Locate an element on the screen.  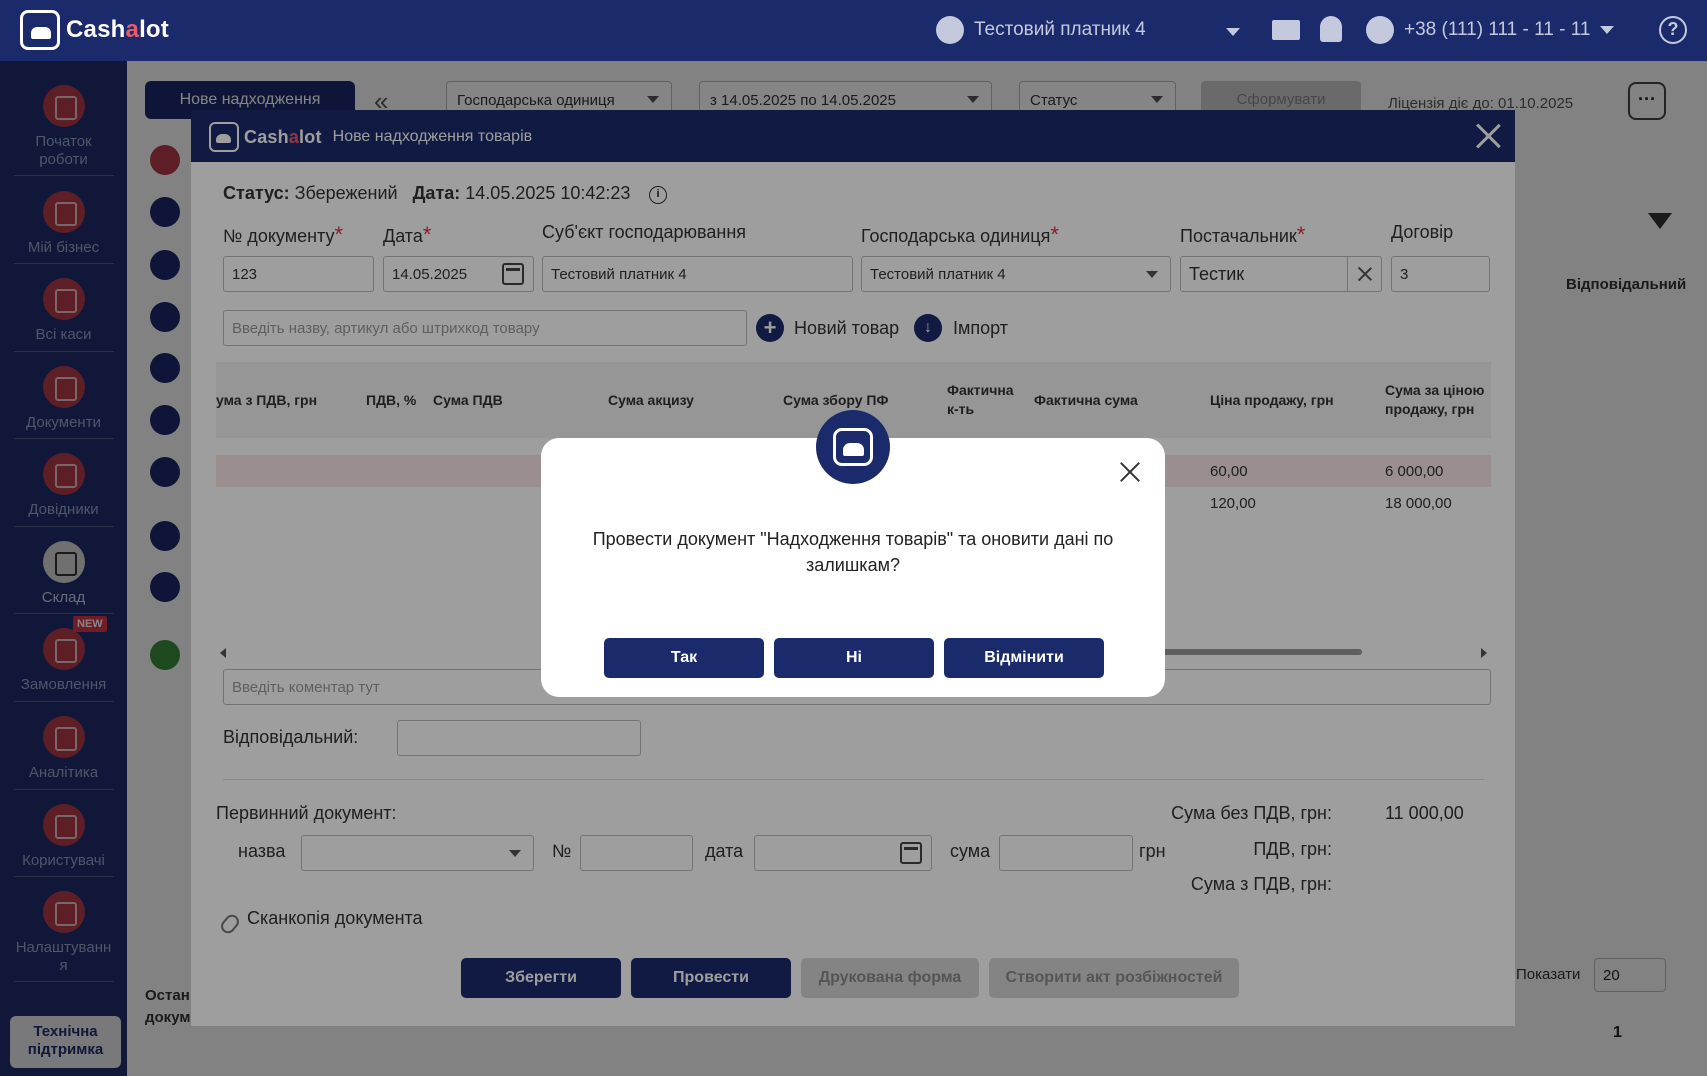
logo-mark is located at coordinates (853, 447).